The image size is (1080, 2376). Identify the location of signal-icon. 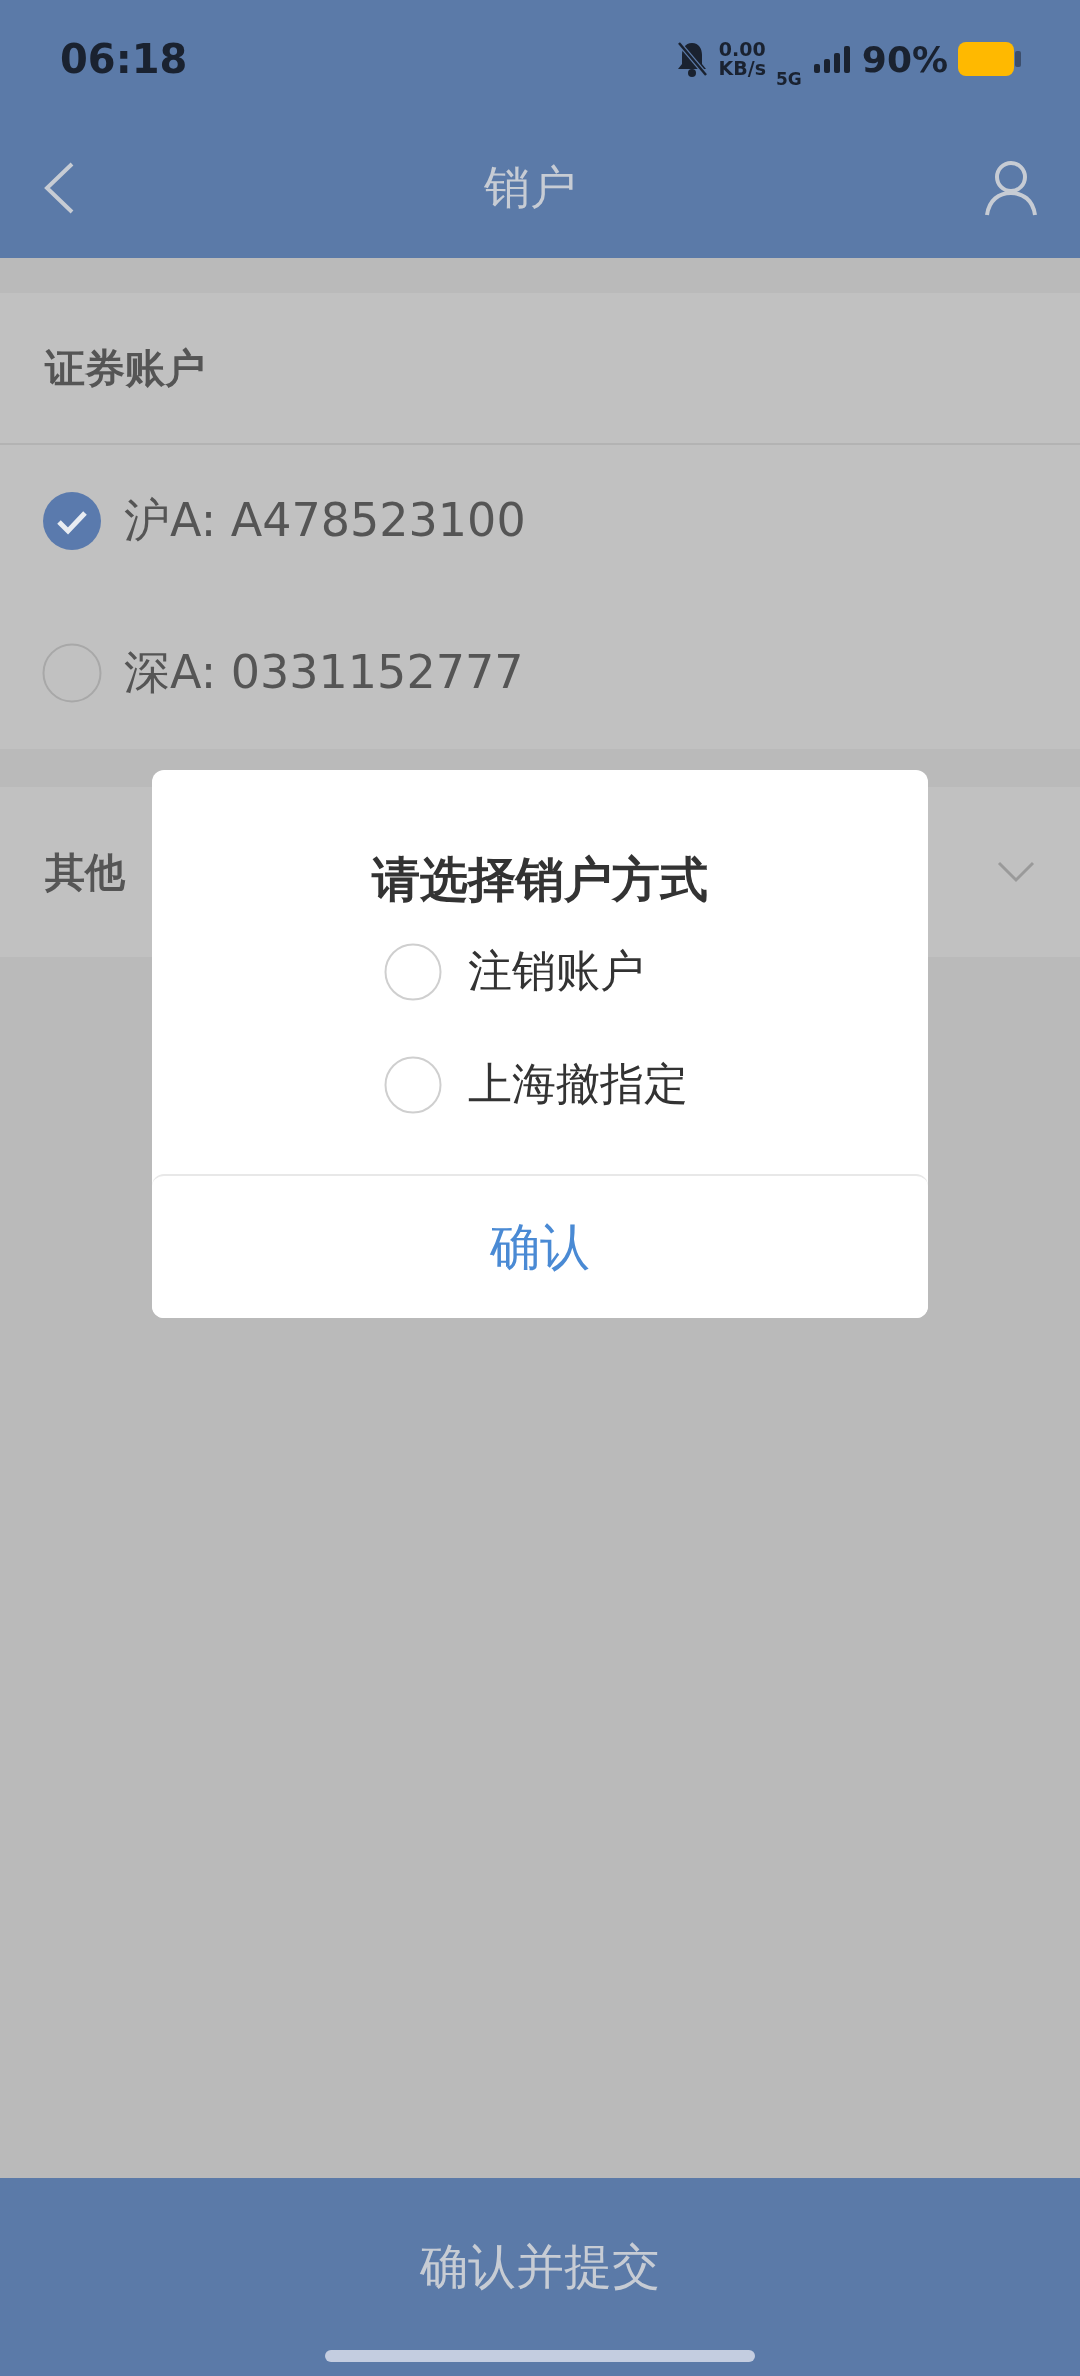
(831, 59).